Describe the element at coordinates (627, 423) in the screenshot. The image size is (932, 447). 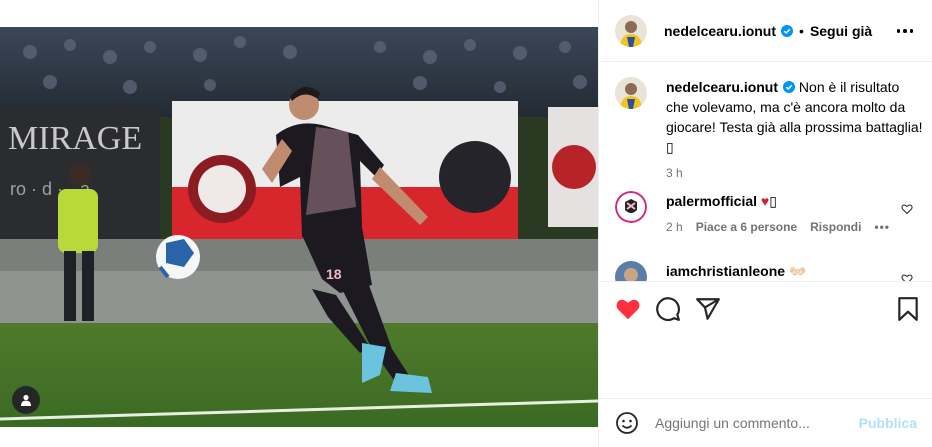
I see `emoji-icon` at that location.